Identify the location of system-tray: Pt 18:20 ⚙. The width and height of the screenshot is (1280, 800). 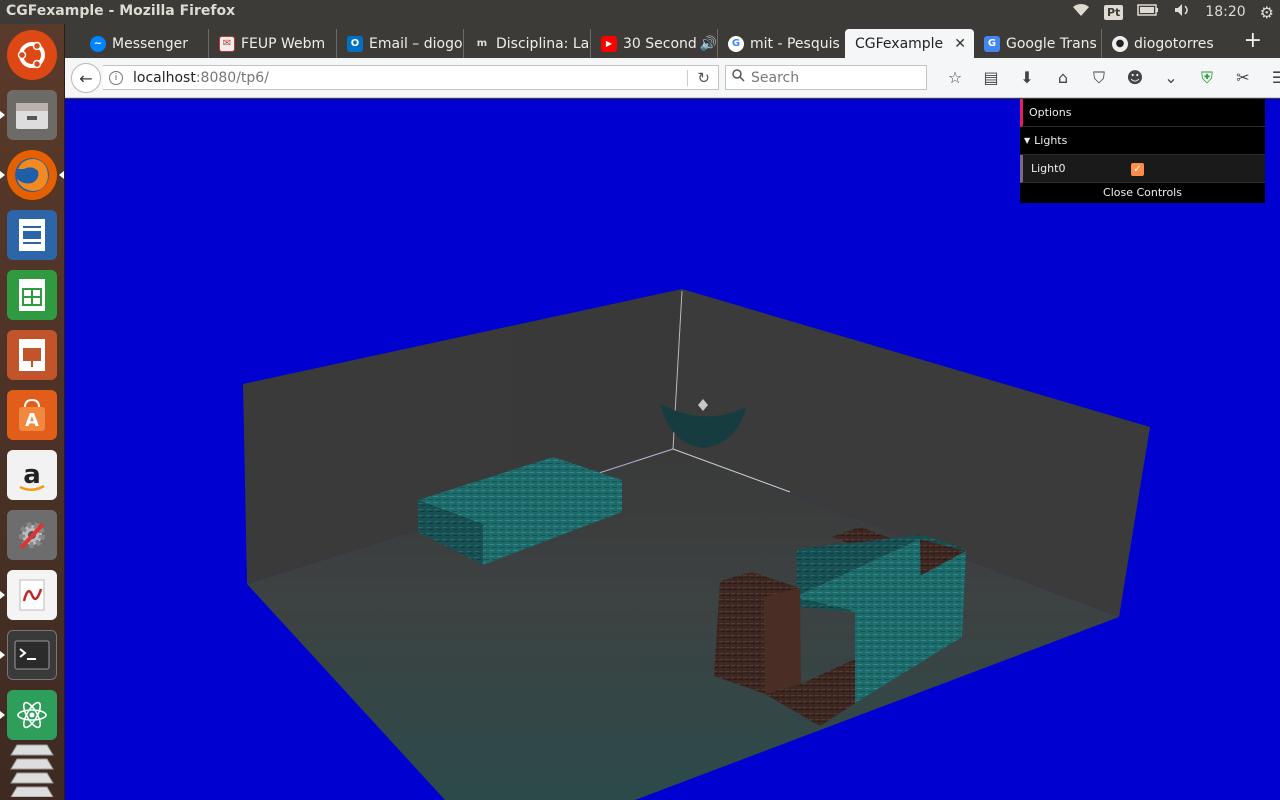
(1169, 12).